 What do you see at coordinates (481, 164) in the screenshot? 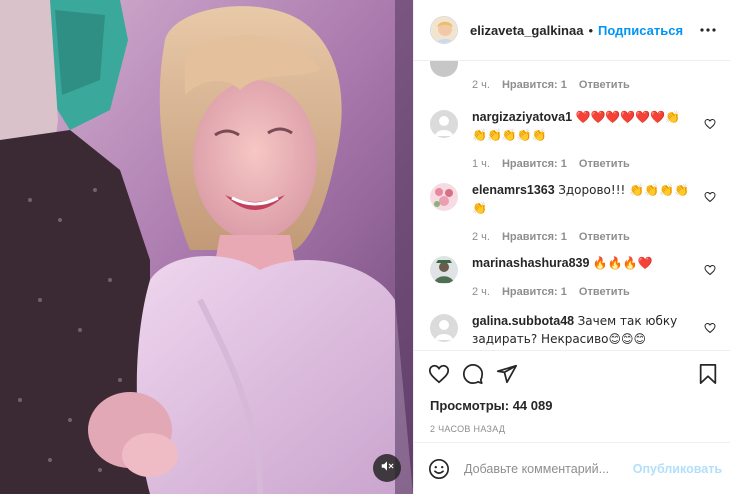
I see `comment-time: 1 ч.` at bounding box center [481, 164].